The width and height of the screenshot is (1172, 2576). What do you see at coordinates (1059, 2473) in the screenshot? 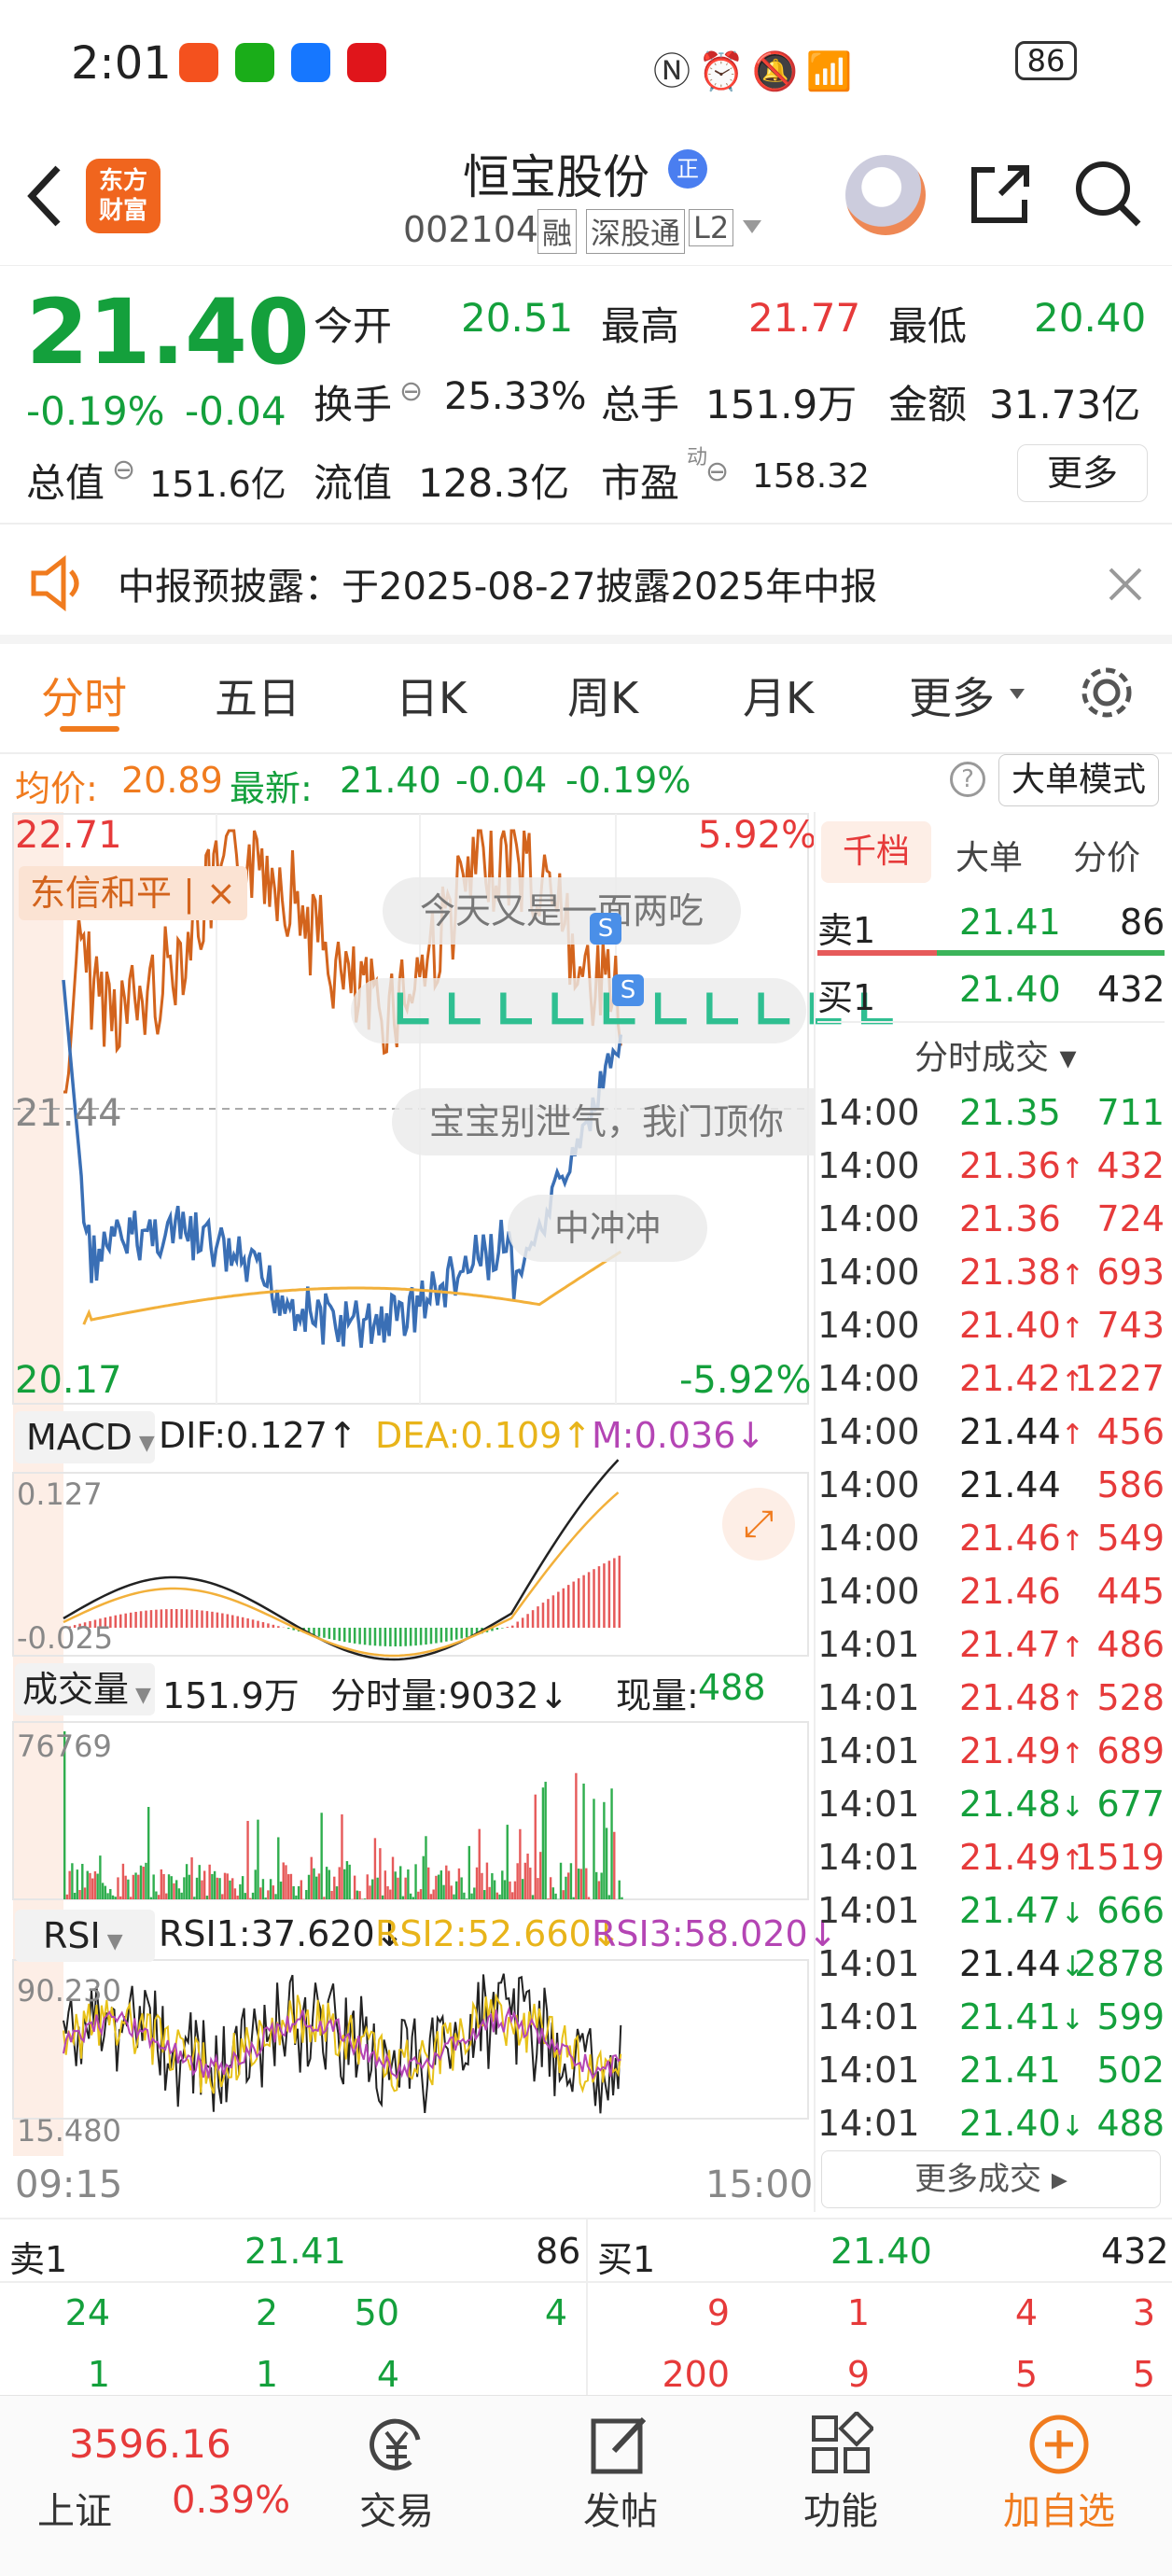
I see `nav-add-watchlist: 加自选` at bounding box center [1059, 2473].